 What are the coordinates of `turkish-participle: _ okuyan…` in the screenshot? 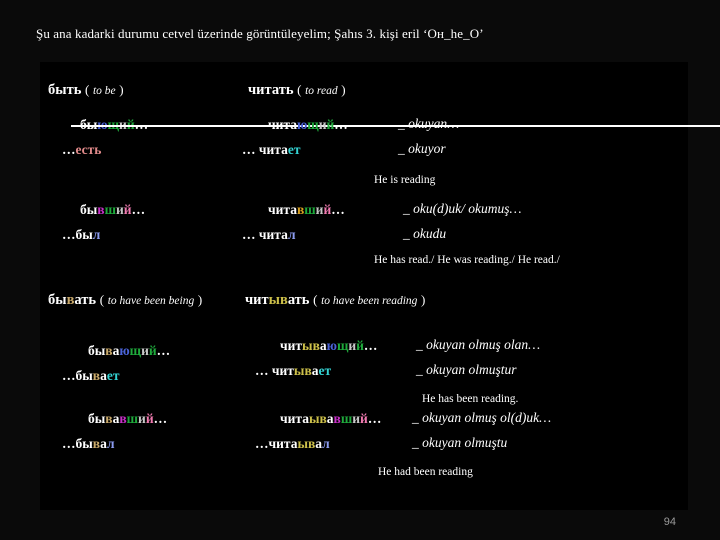 It's located at (429, 123).